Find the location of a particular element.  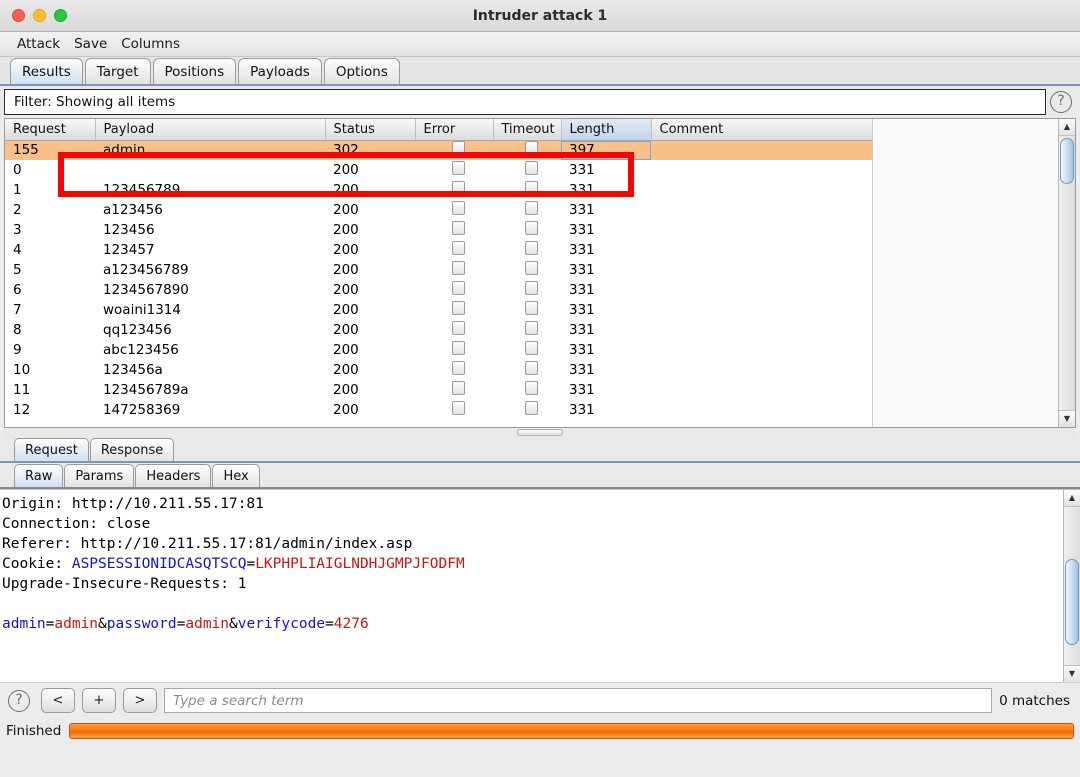

column-header-payload: Payload is located at coordinates (210, 130).